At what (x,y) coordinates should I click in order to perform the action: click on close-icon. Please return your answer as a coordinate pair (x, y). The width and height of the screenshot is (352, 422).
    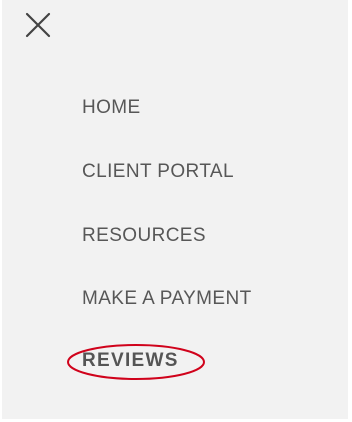
    Looking at the image, I should click on (38, 25).